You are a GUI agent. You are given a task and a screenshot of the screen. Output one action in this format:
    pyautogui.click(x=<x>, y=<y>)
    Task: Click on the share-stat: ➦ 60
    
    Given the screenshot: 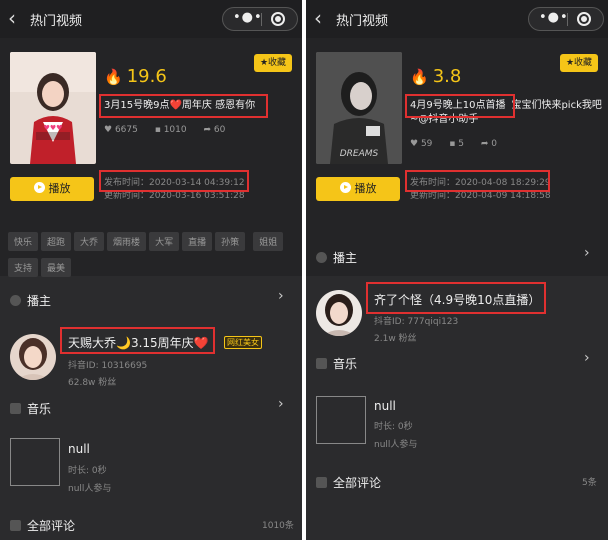 What is the action you would take?
    pyautogui.click(x=214, y=130)
    